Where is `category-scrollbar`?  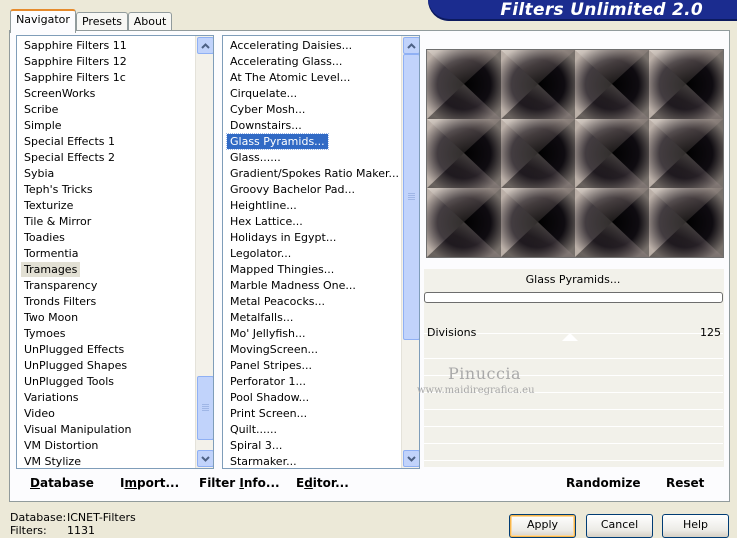 category-scrollbar is located at coordinates (204, 252).